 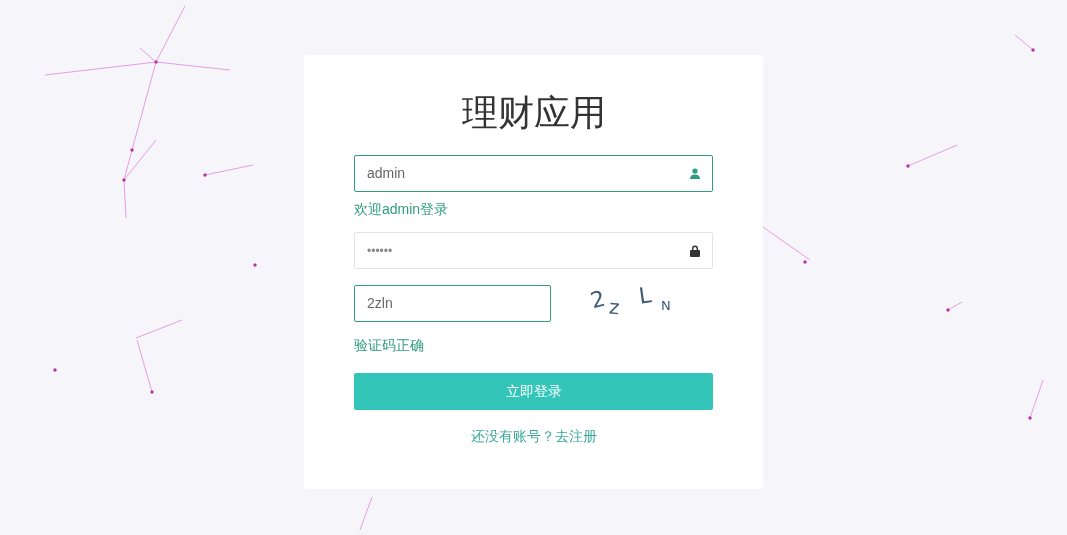 I want to click on validation-message: 验证码正确, so click(x=389, y=345).